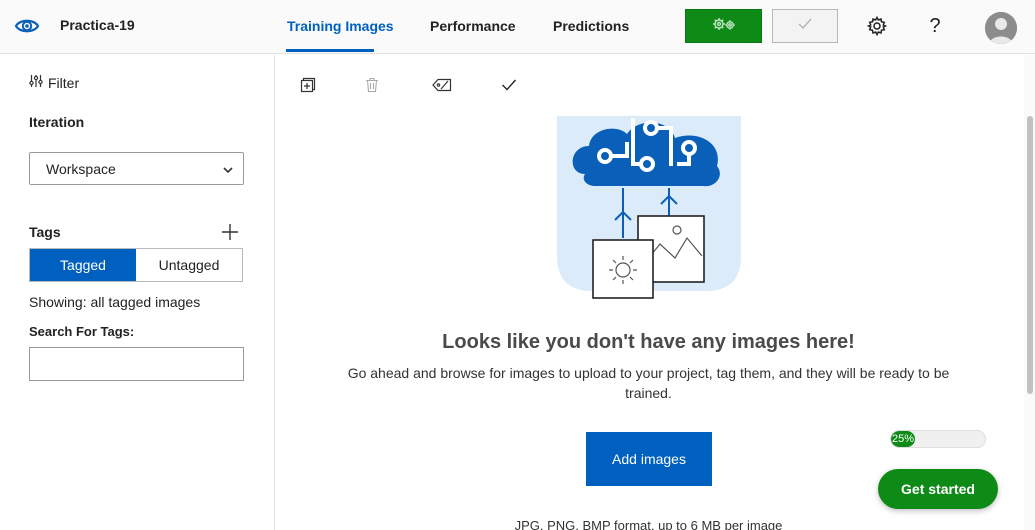 The height and width of the screenshot is (530, 1035). What do you see at coordinates (45, 232) in the screenshot?
I see `tags-heading: Tags` at bounding box center [45, 232].